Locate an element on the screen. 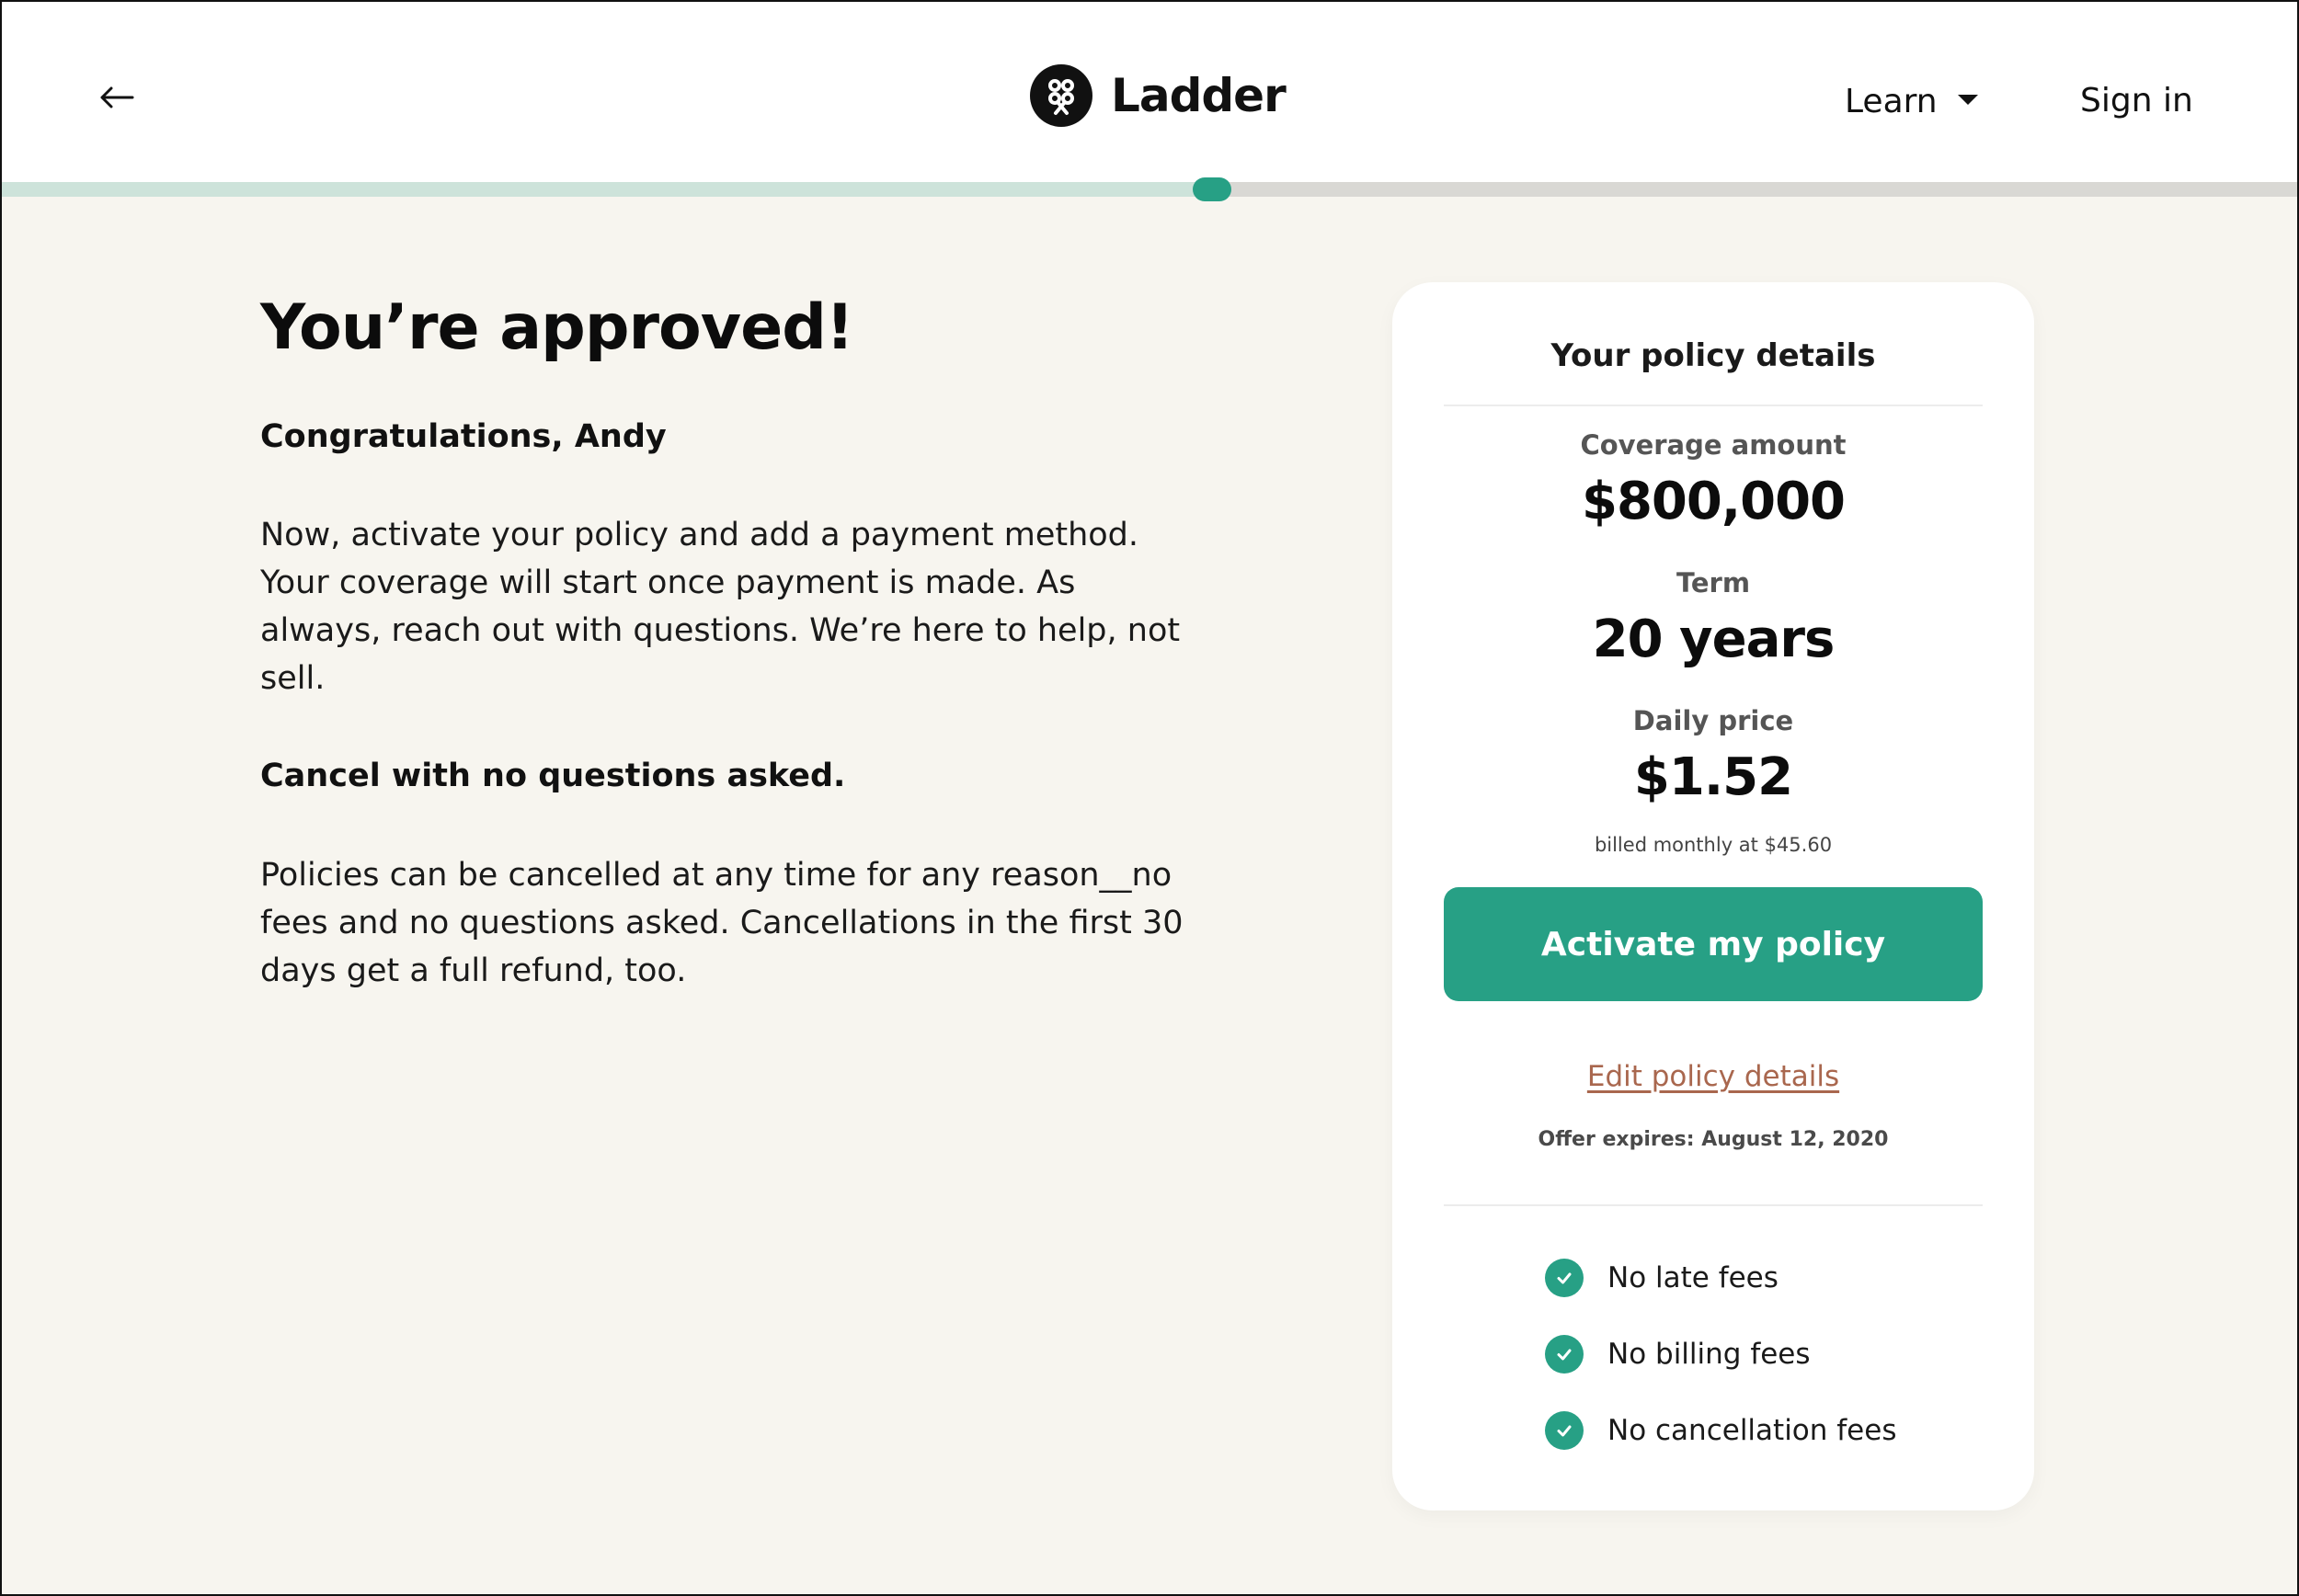  learn-menu-label: Learn is located at coordinates (1891, 101).